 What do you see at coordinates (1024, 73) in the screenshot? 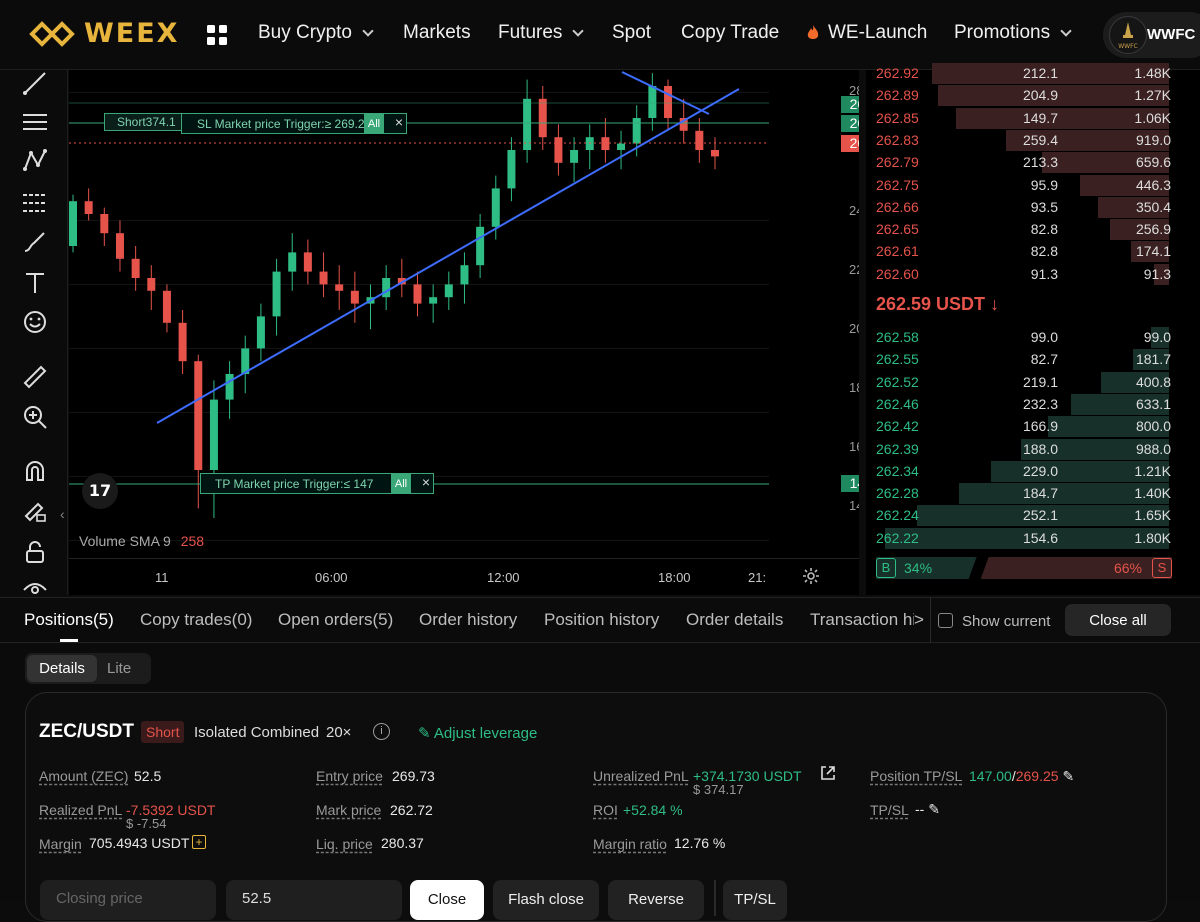
I see `ask-row: 262.92 212.1 1.48K` at bounding box center [1024, 73].